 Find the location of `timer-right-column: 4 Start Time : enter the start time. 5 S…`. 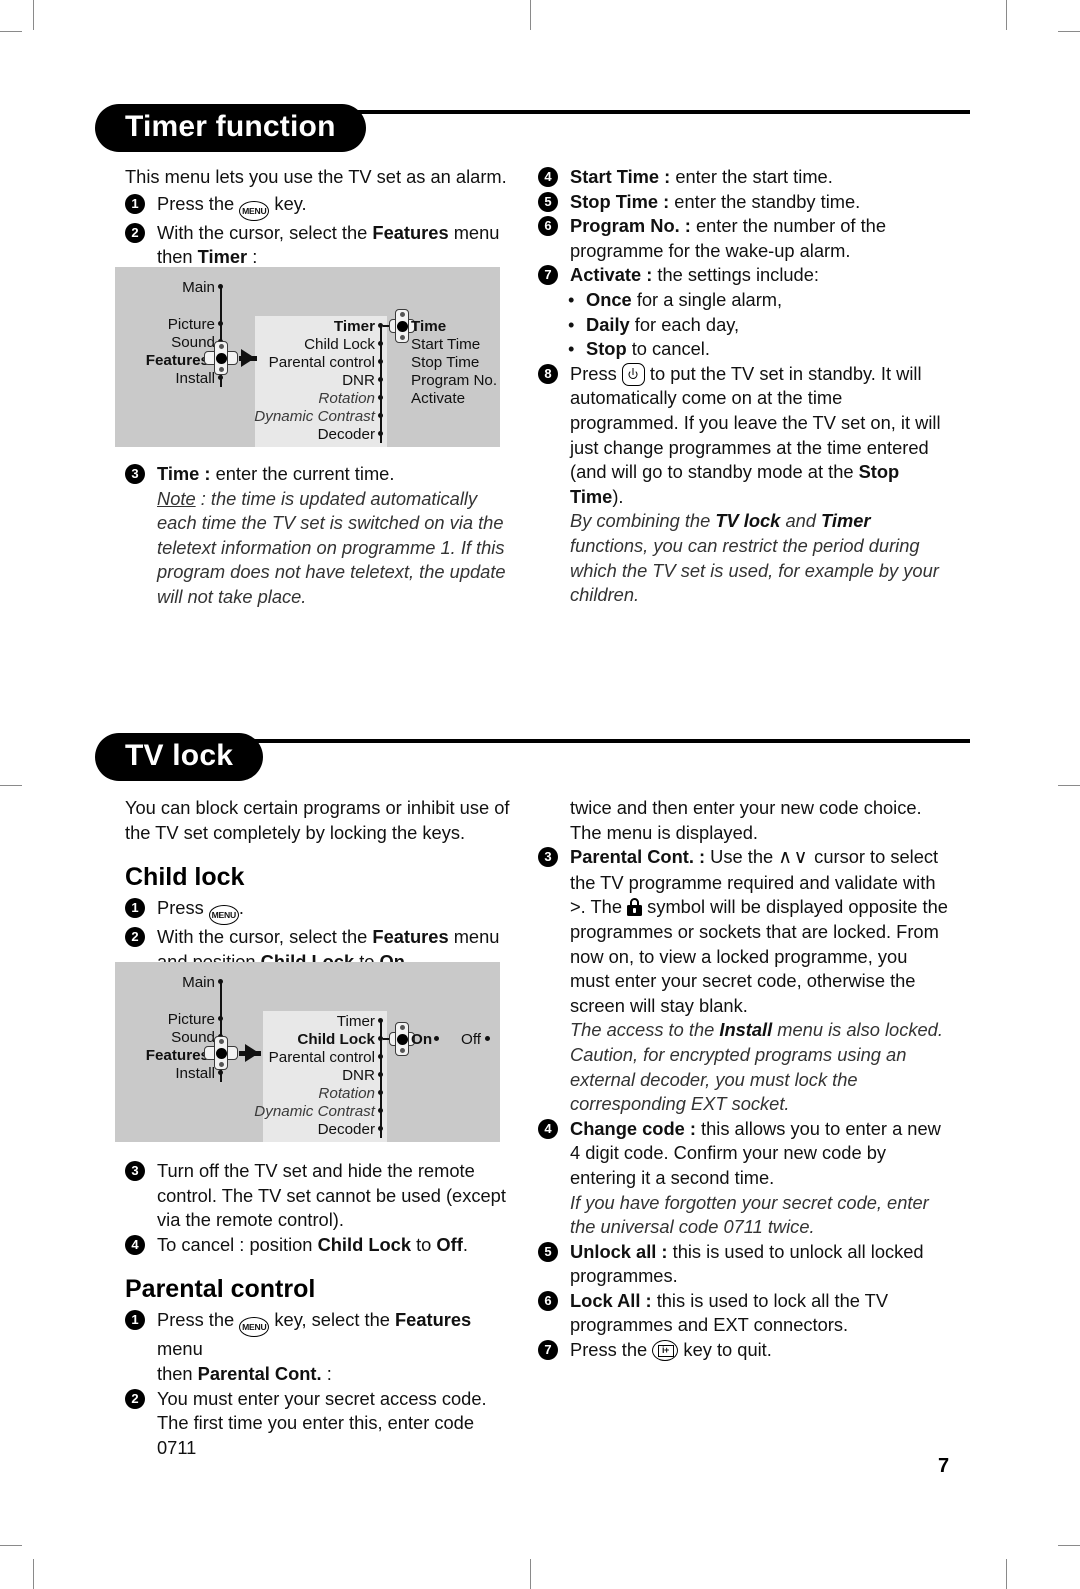

timer-right-column: 4 Start Time : enter the start time. 5 S… is located at coordinates (744, 386).